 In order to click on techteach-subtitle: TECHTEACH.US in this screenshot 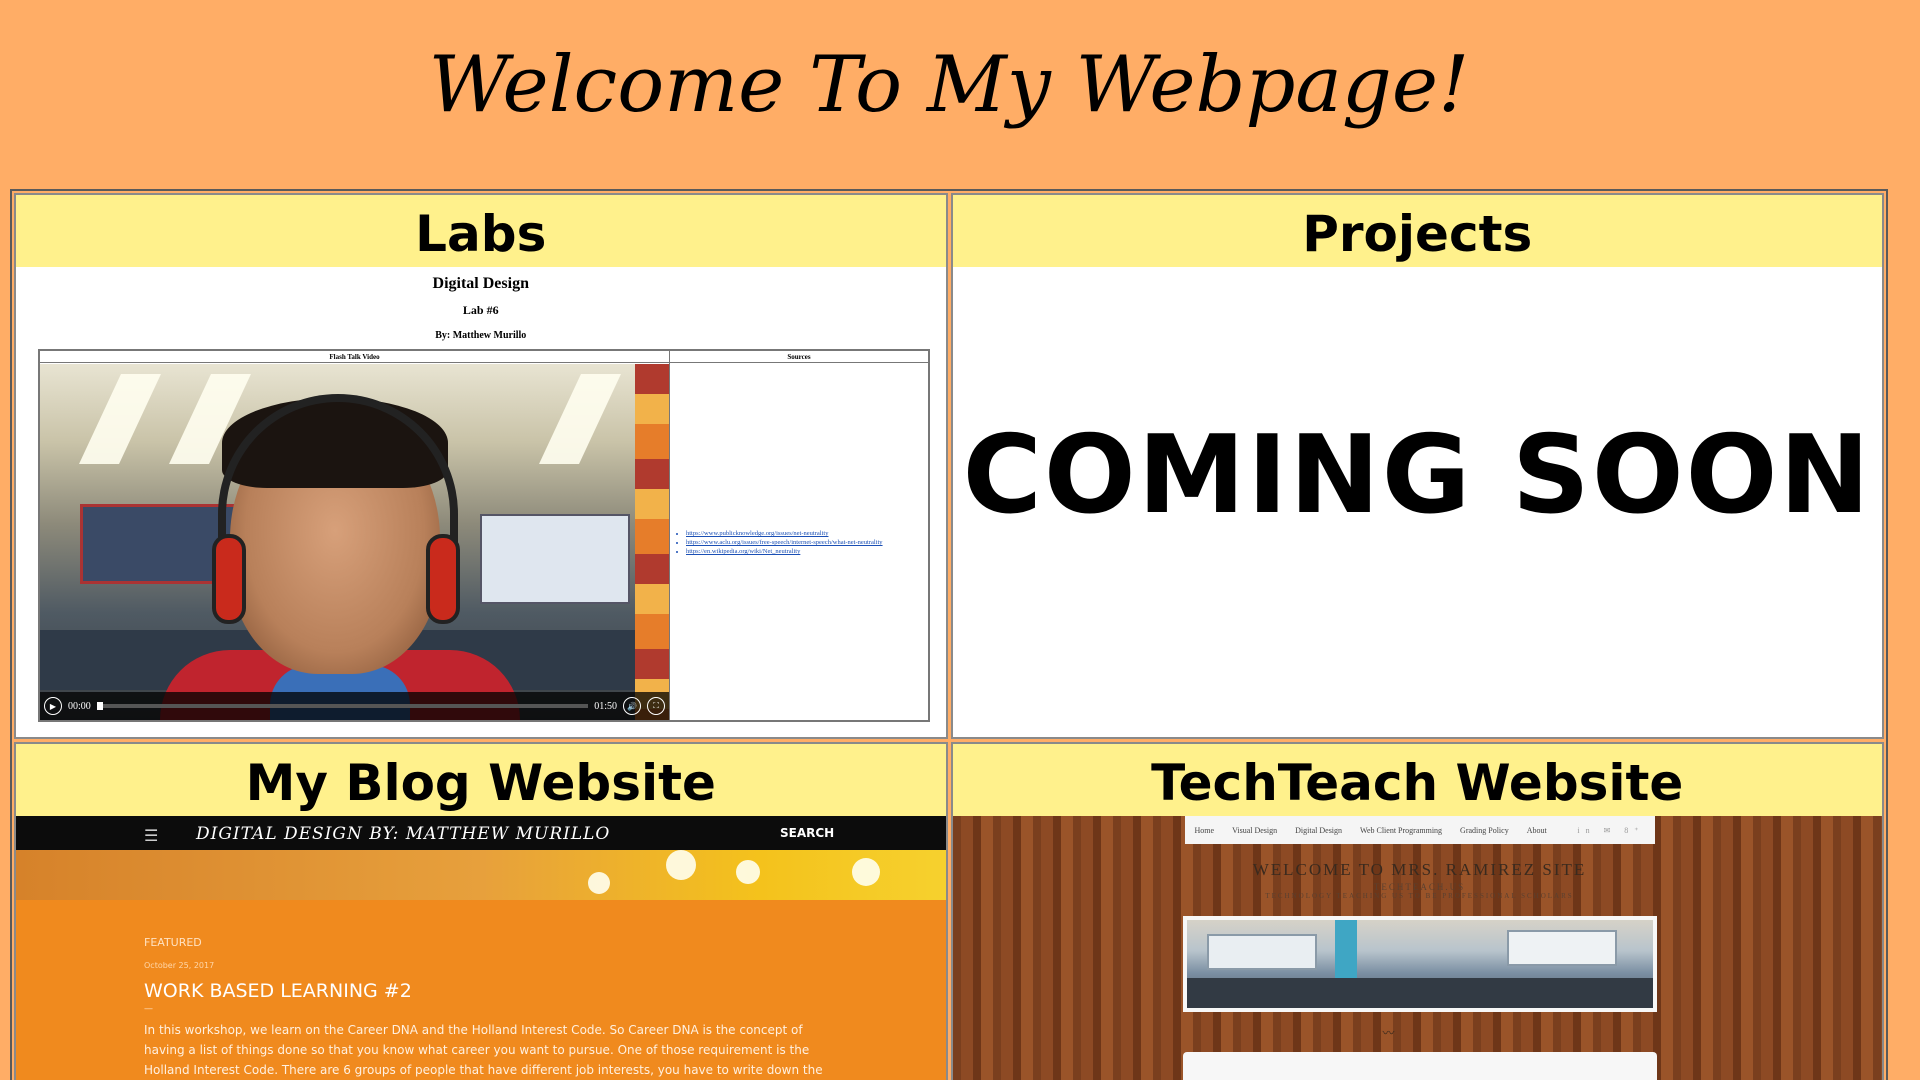, I will do `click(1419, 887)`.